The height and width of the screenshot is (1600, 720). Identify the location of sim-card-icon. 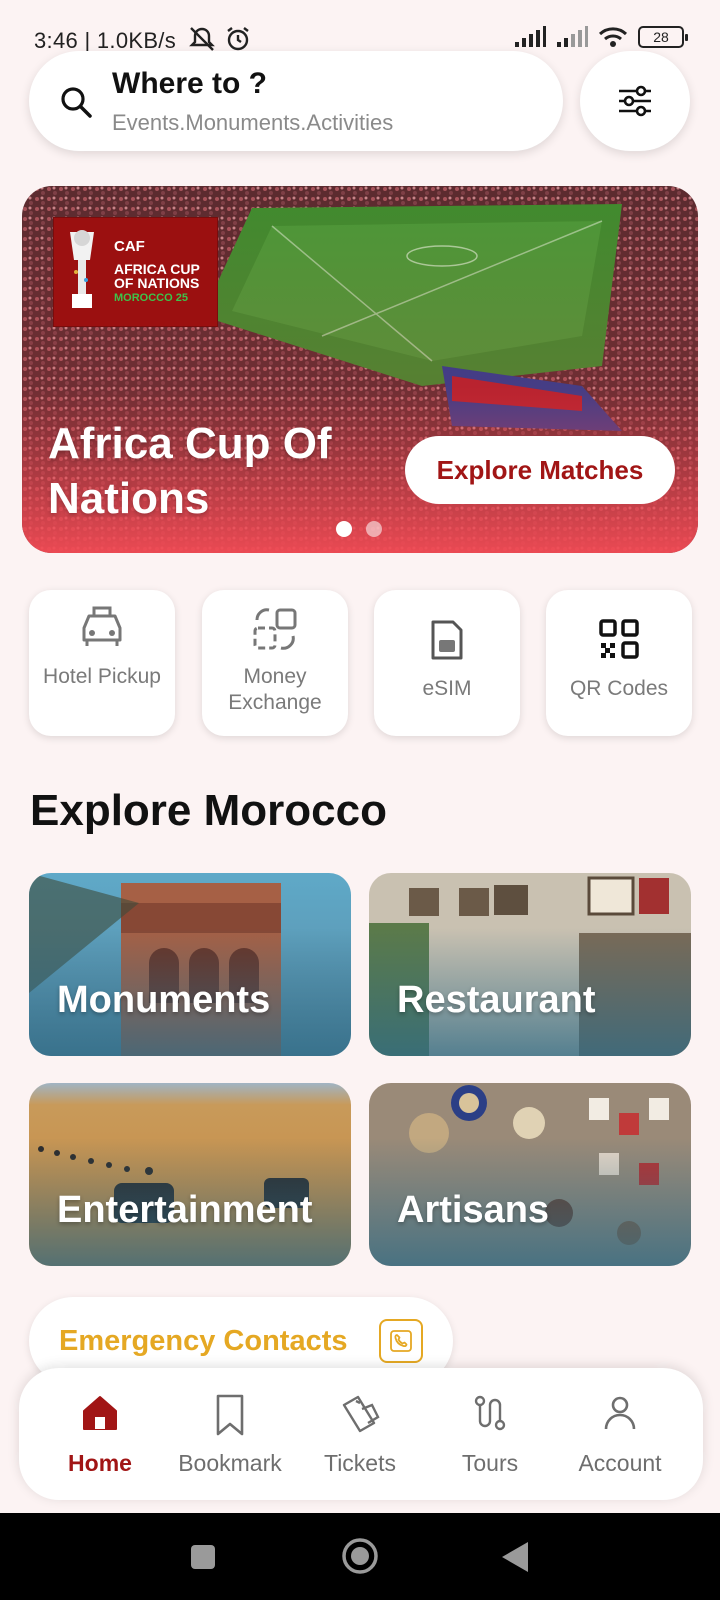
(447, 640).